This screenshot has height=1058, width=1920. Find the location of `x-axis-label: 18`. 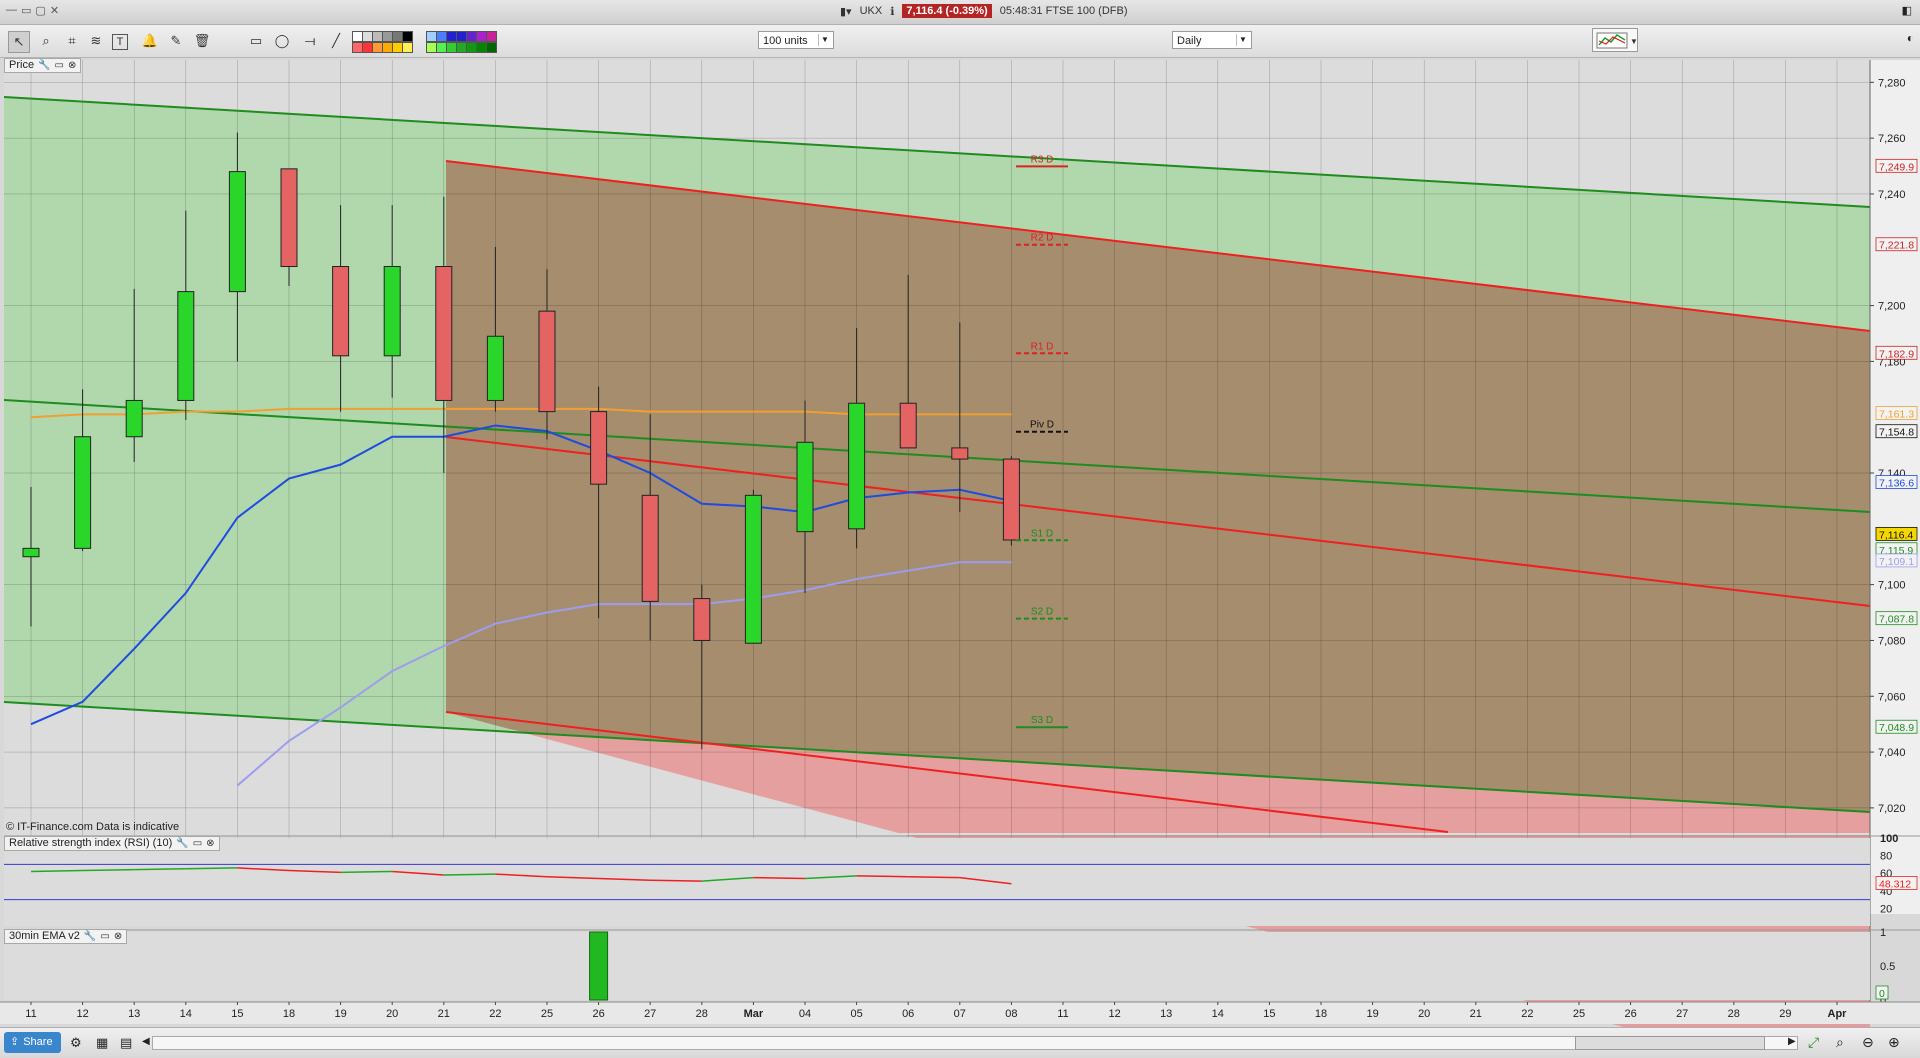

x-axis-label: 18 is located at coordinates (289, 1014).